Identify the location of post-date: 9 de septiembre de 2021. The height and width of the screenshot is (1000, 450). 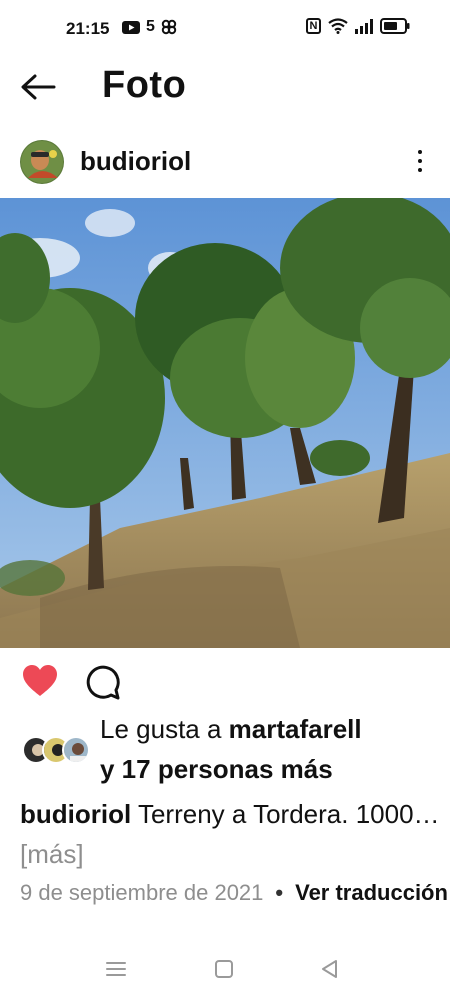
(142, 892).